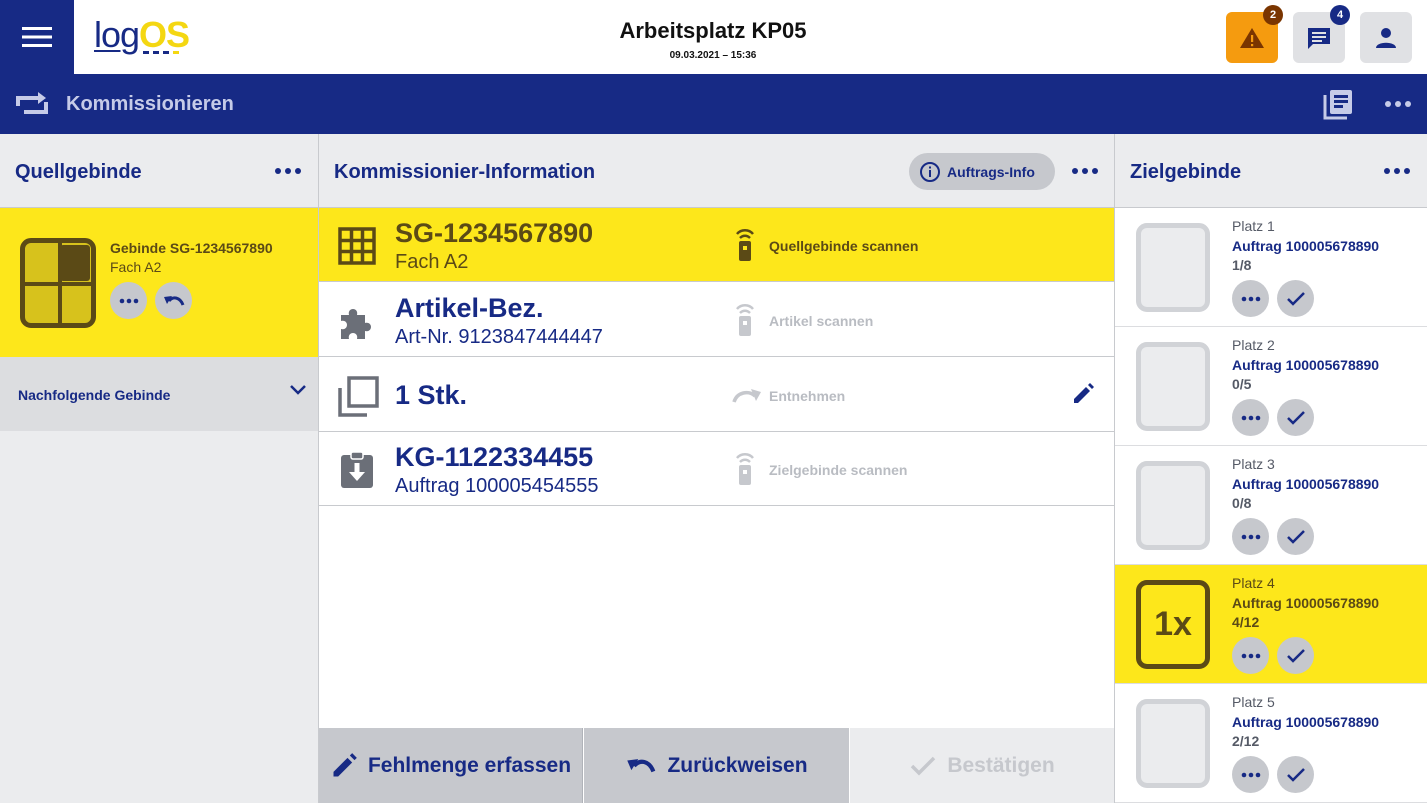  Describe the element at coordinates (745, 469) in the screenshot. I see `scanner-icon` at that location.